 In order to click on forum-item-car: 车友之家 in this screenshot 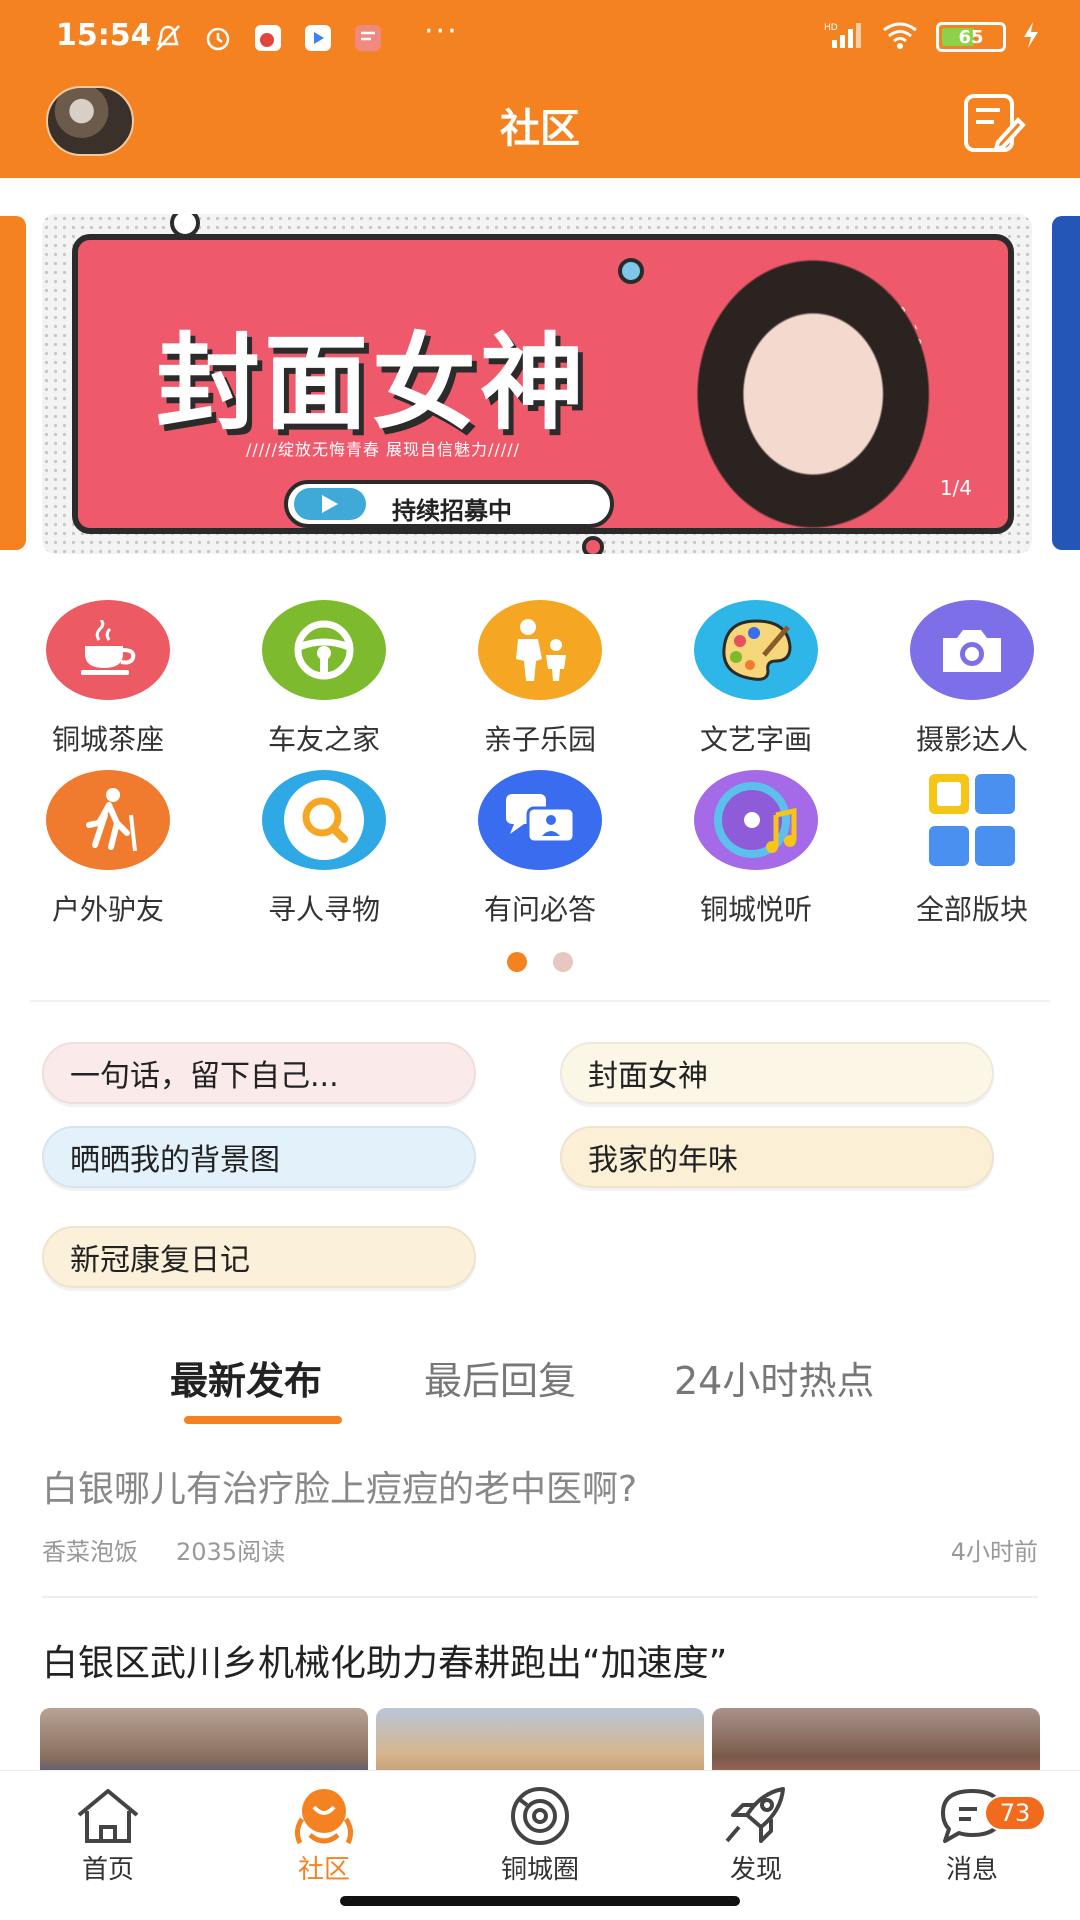, I will do `click(324, 679)`.